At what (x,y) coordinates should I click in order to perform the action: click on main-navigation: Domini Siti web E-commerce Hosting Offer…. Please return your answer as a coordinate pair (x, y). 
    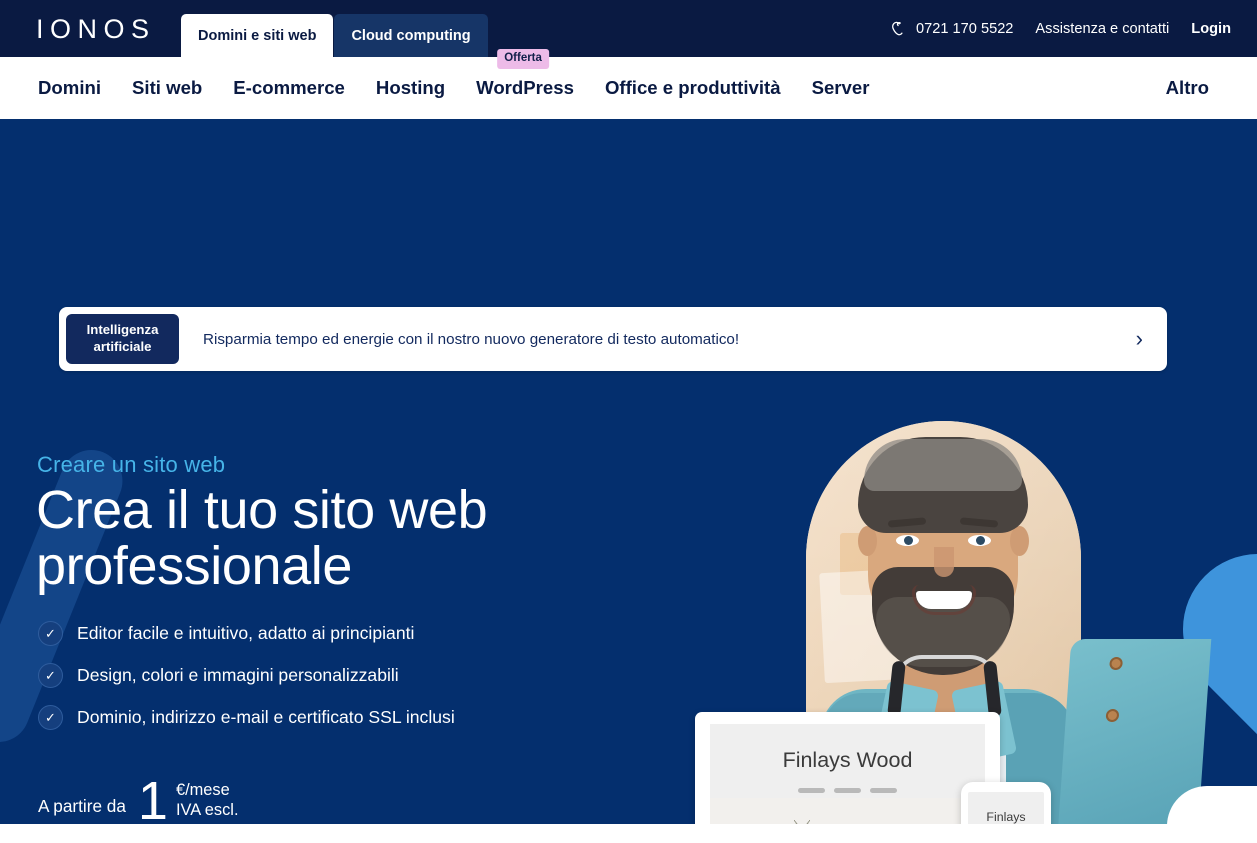
    Looking at the image, I should click on (628, 84).